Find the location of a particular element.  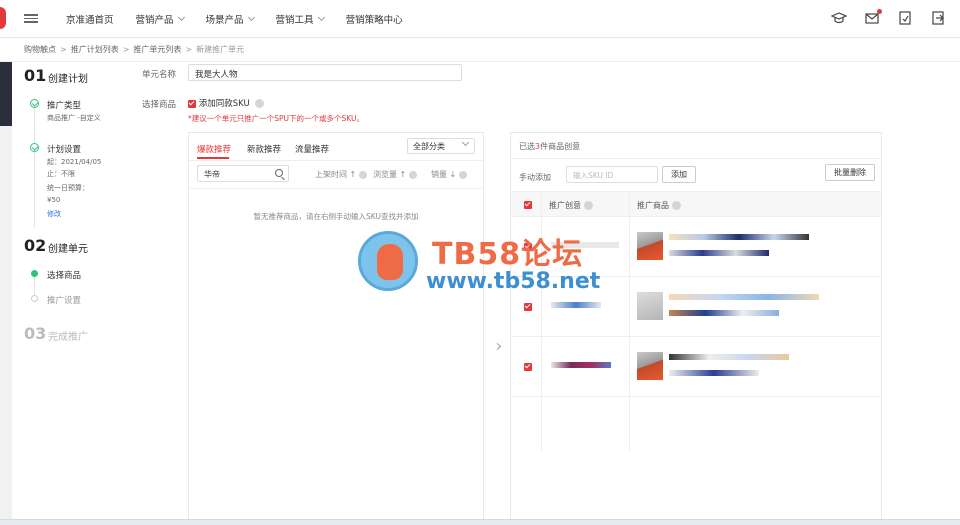

step-1-number: 01 is located at coordinates (35, 75).